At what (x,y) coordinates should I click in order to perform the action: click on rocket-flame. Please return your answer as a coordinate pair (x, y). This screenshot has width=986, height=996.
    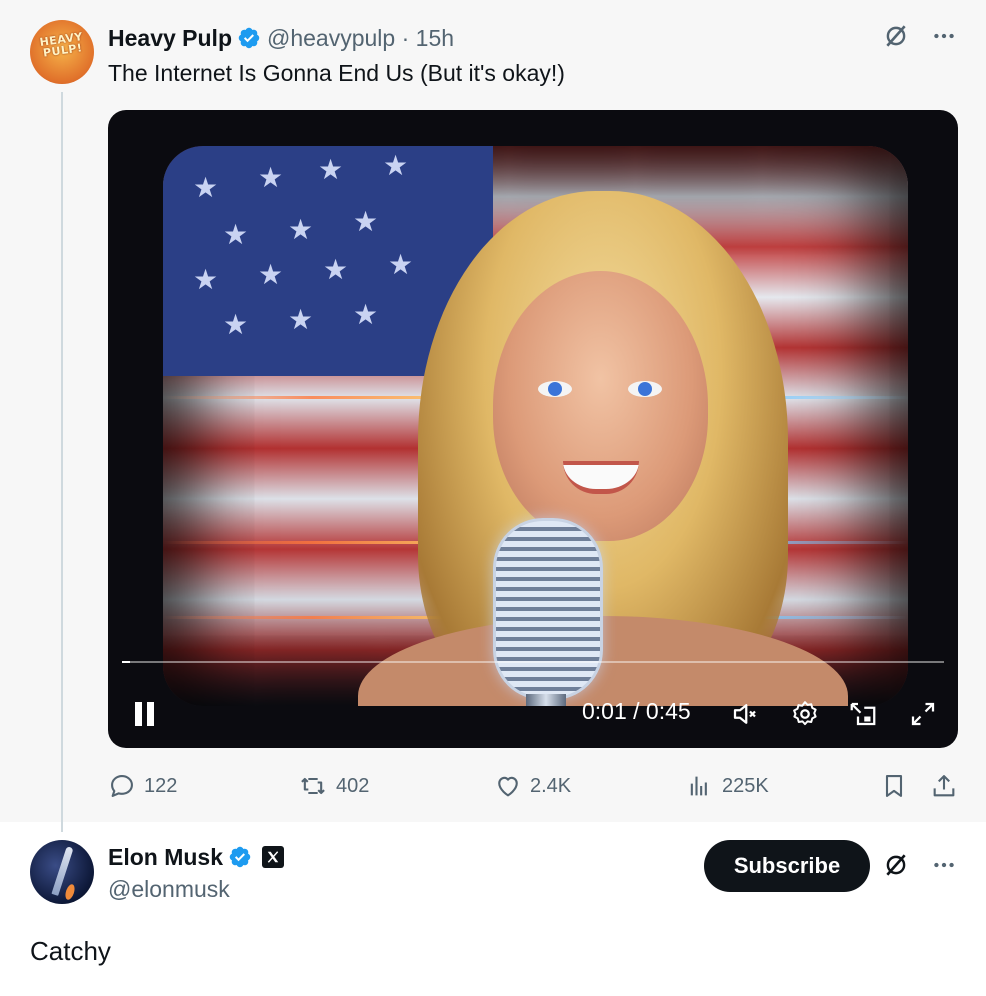
    Looking at the image, I should click on (70, 892).